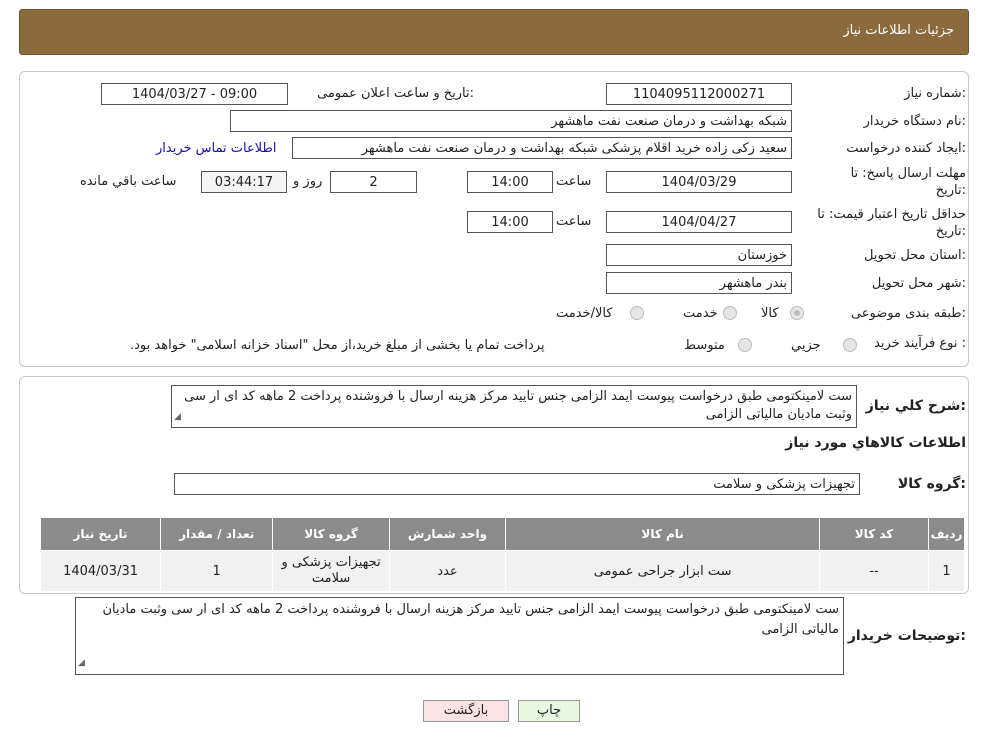 The width and height of the screenshot is (985, 744). What do you see at coordinates (574, 181) in the screenshot?
I see `reply-deadline-time-label: ساعت` at bounding box center [574, 181].